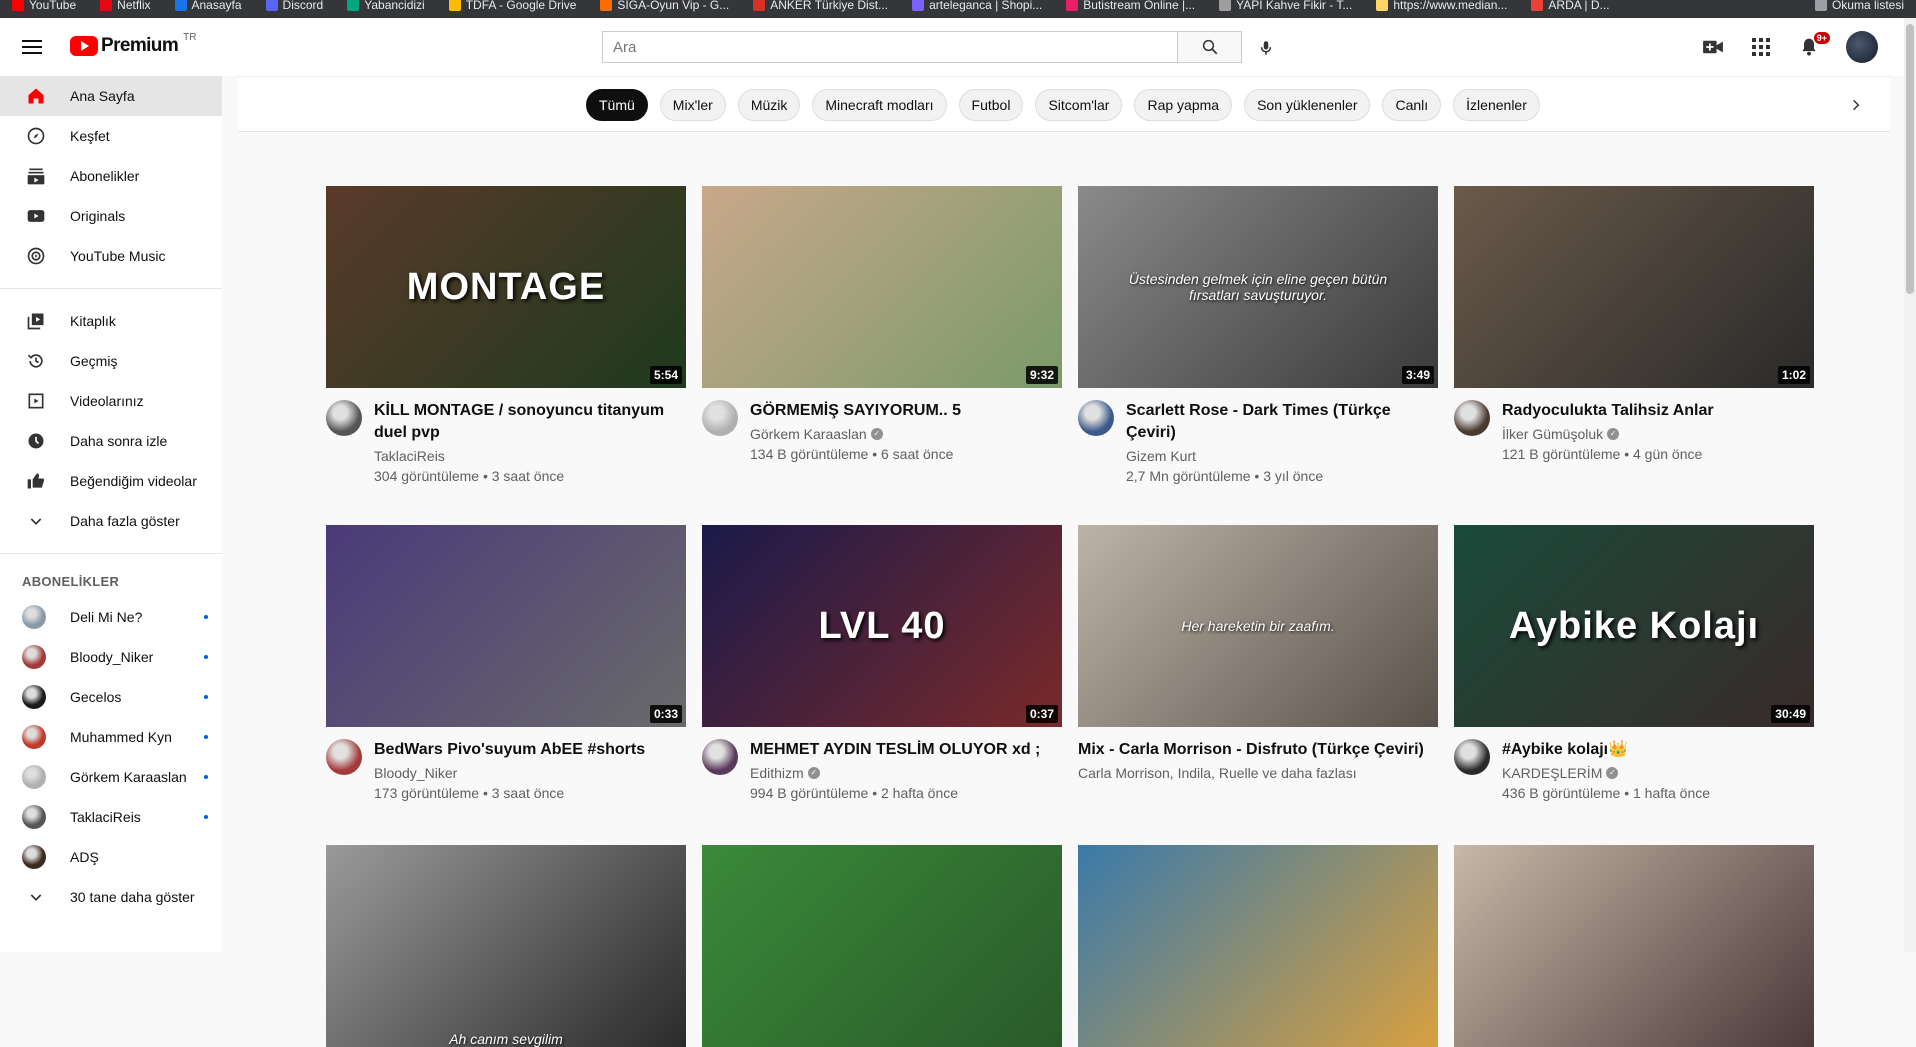 Image resolution: width=1916 pixels, height=1047 pixels. I want to click on subscription-item: Deli Mi Ne?, so click(111, 617).